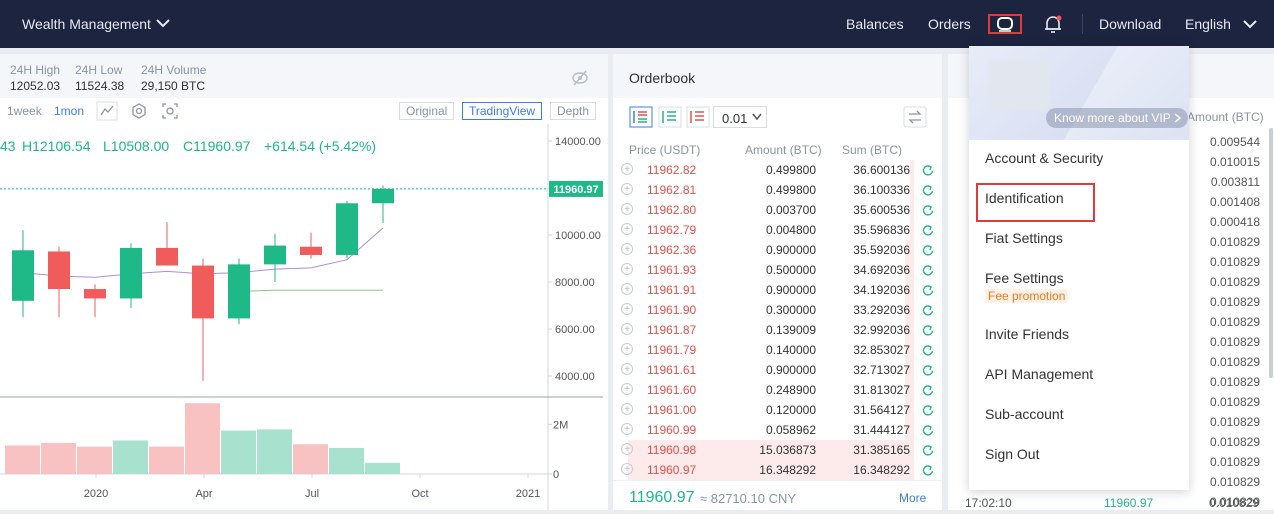  What do you see at coordinates (912, 498) in the screenshot?
I see `orderbook-more-link: More` at bounding box center [912, 498].